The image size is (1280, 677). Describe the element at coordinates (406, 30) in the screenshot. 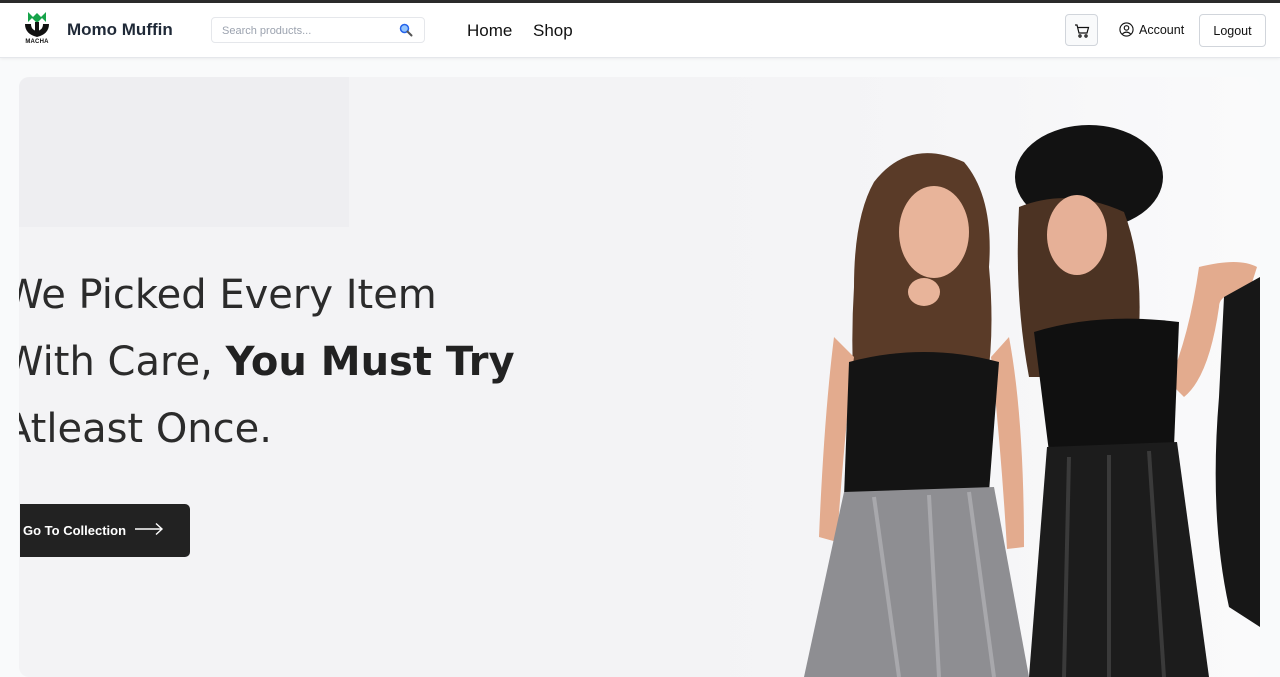

I see `search-icon` at that location.